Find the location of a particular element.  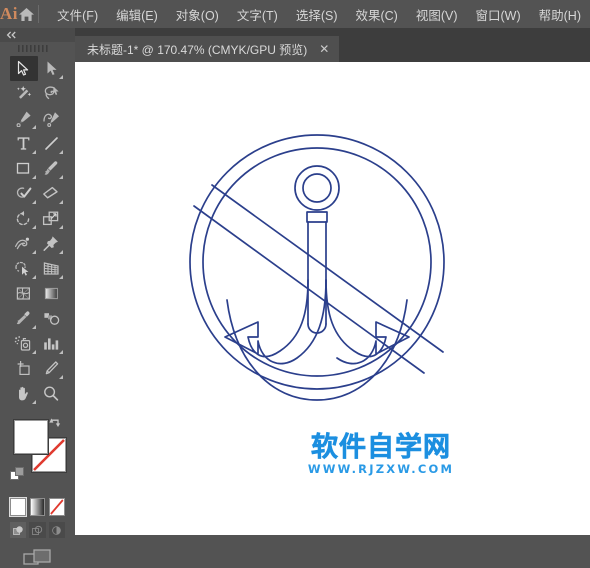

close-icon: ✕ is located at coordinates (324, 49).